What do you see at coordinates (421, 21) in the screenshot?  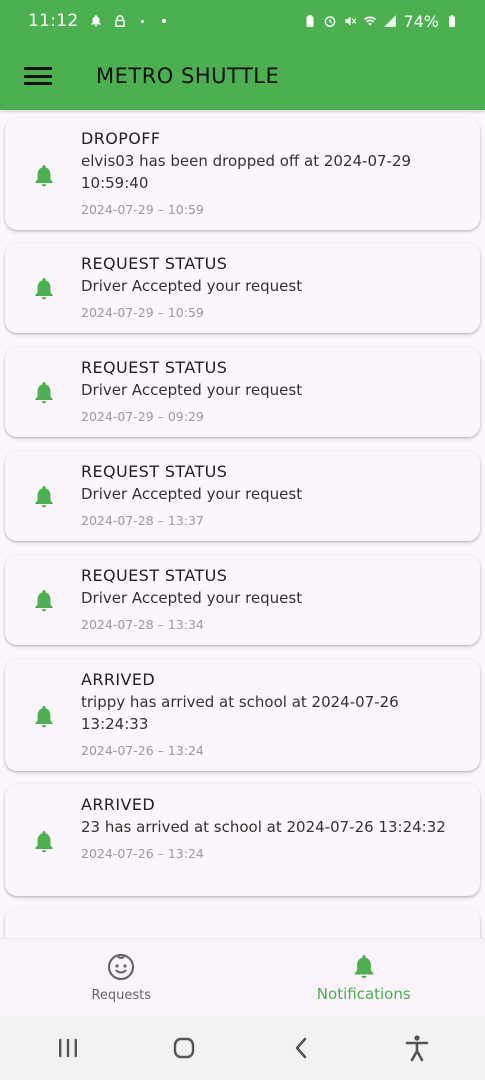 I see `battery-percent: 74%` at bounding box center [421, 21].